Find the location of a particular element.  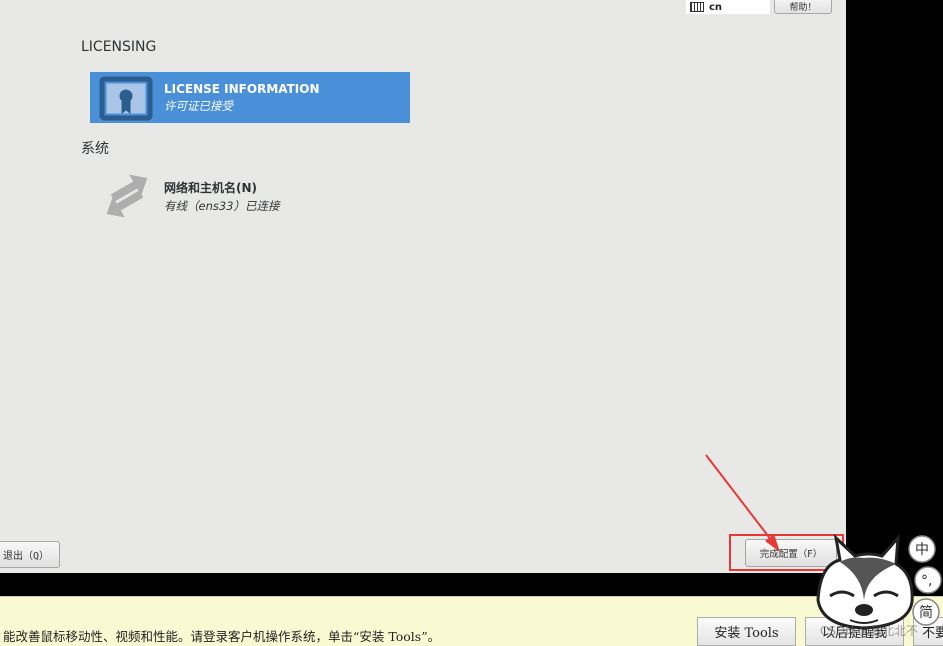

svg-text: 简 is located at coordinates (926, 612).